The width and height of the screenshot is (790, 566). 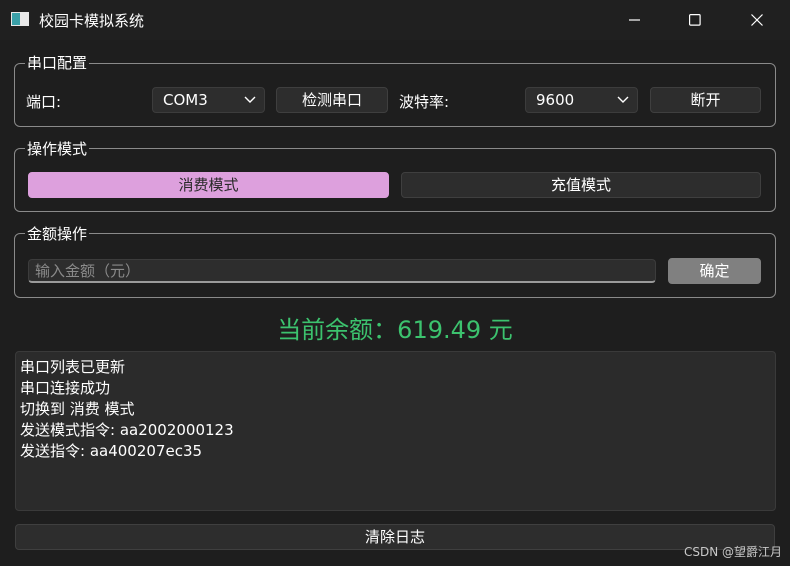 I want to click on current-balance: 当前余额：619.49 元, so click(x=395, y=330).